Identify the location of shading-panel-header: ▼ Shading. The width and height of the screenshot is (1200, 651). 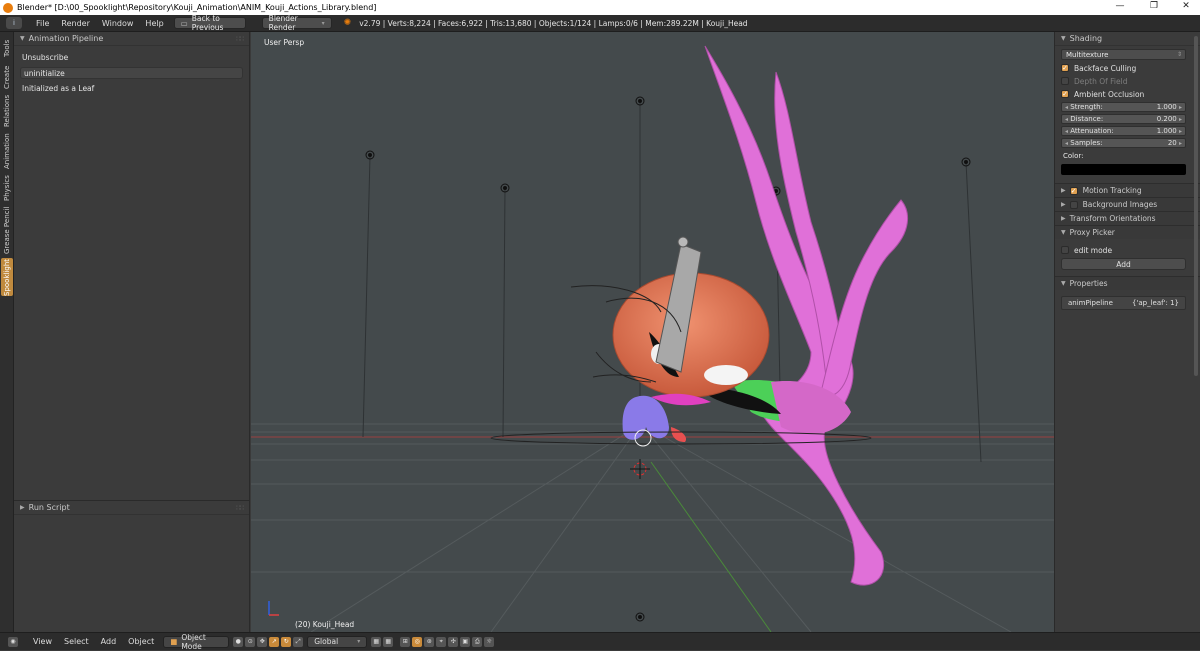
(1127, 39).